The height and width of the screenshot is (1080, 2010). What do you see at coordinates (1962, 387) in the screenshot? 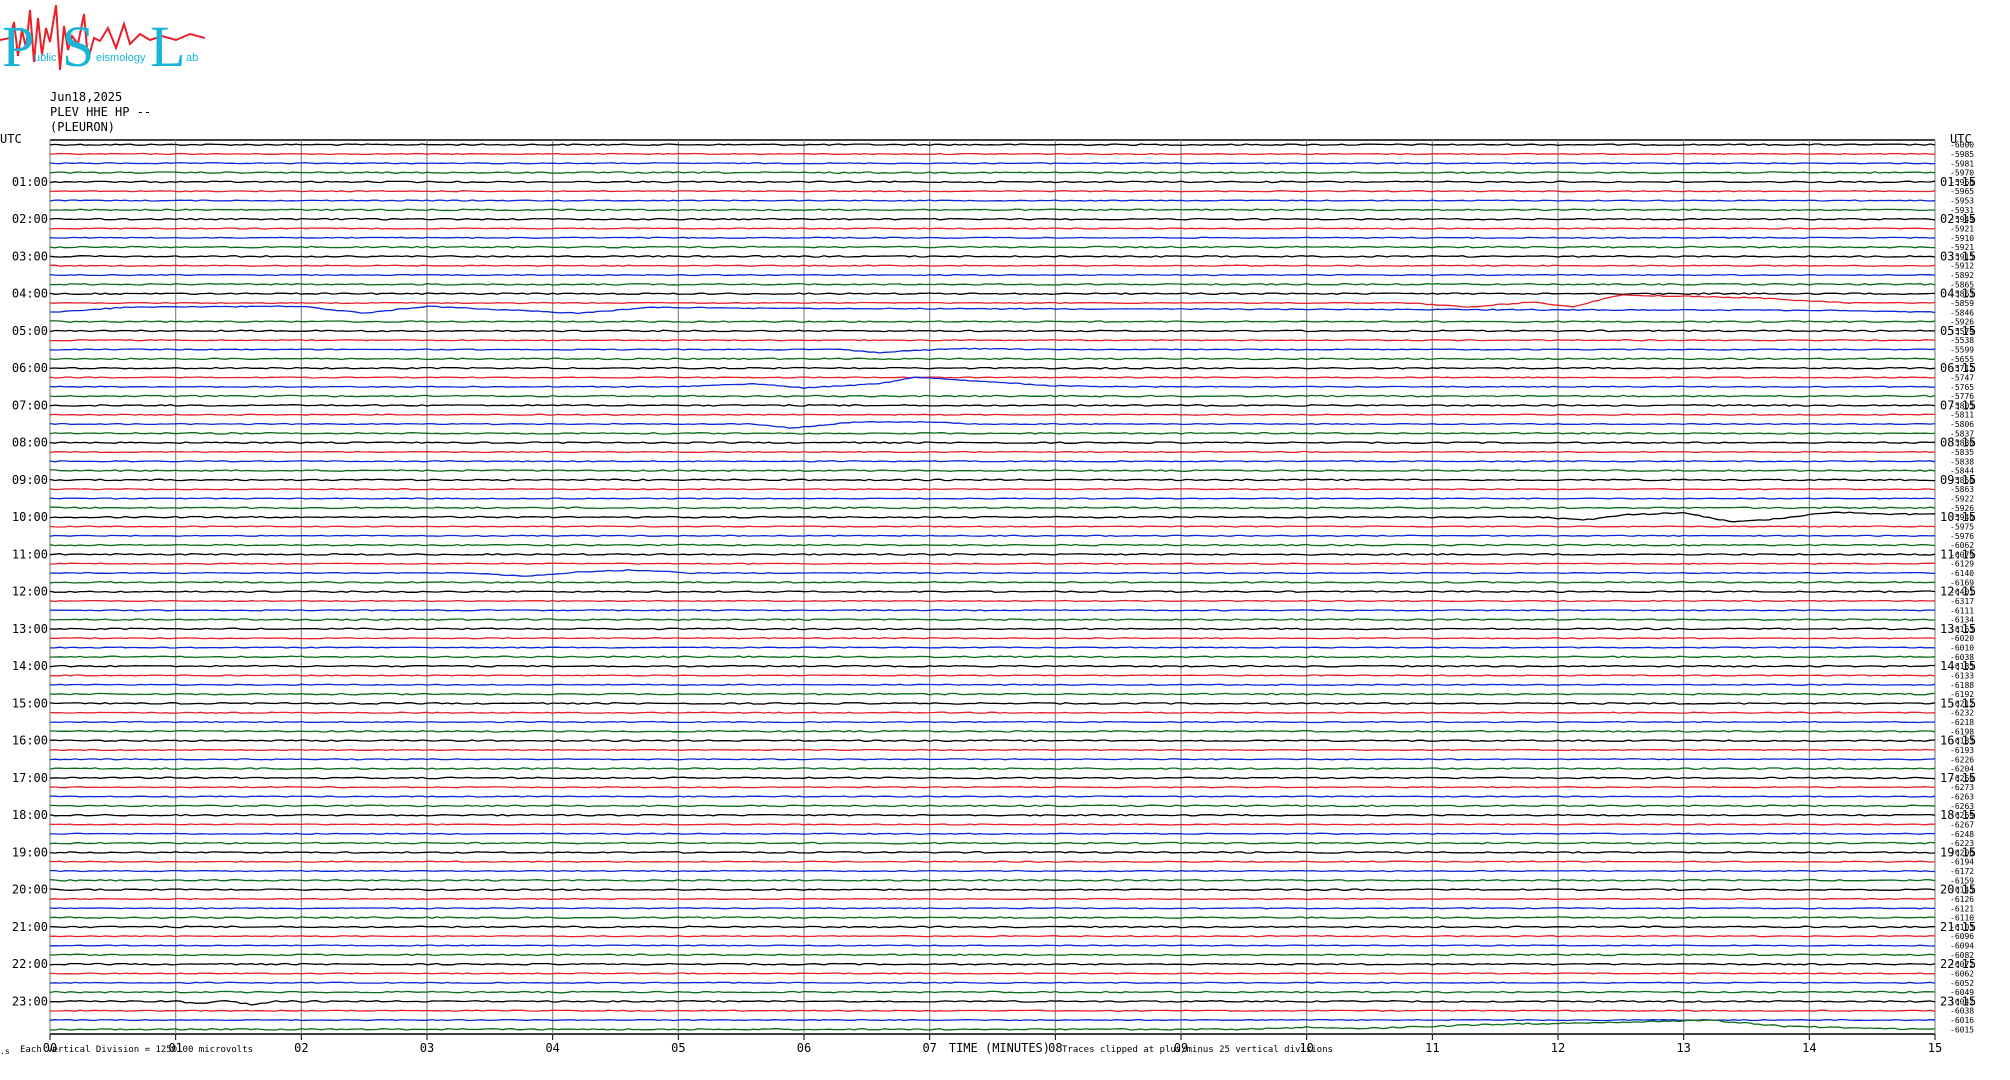
I see `trace-offset-label: -5765` at bounding box center [1962, 387].